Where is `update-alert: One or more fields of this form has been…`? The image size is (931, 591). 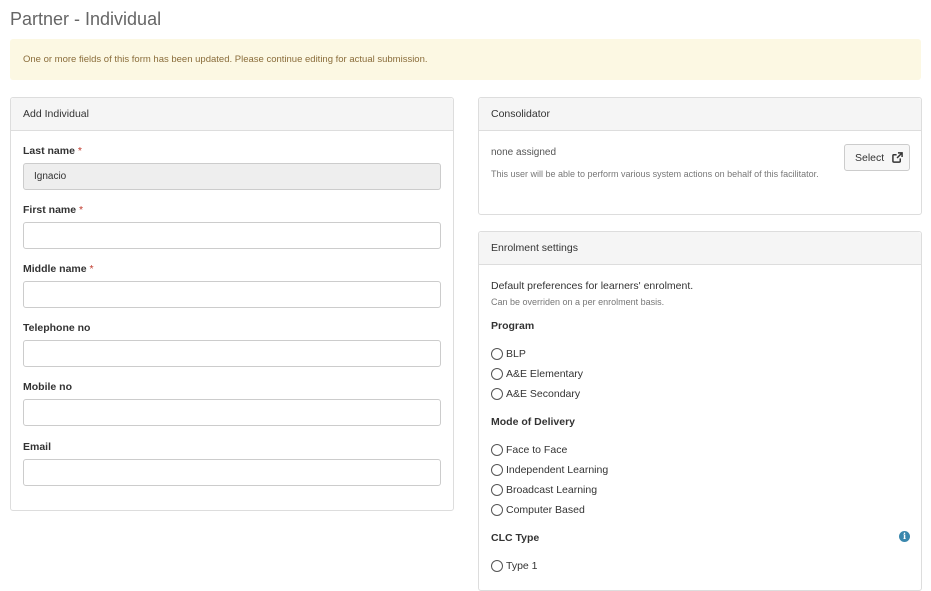 update-alert: One or more fields of this form has been… is located at coordinates (465, 59).